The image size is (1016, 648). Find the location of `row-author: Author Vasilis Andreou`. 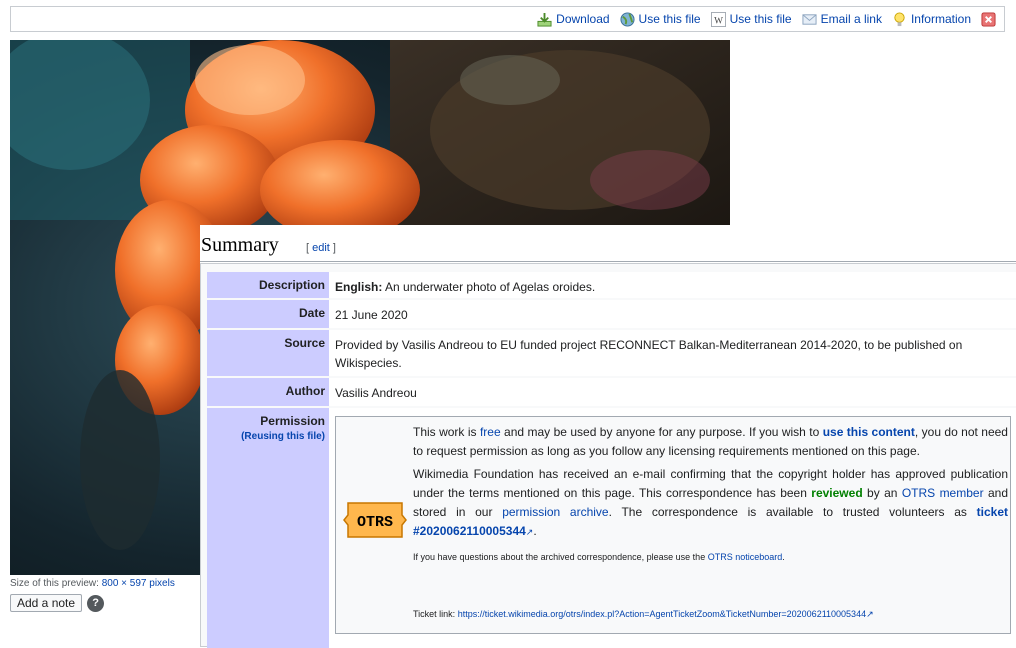

row-author: Author Vasilis Andreou is located at coordinates (611, 392).